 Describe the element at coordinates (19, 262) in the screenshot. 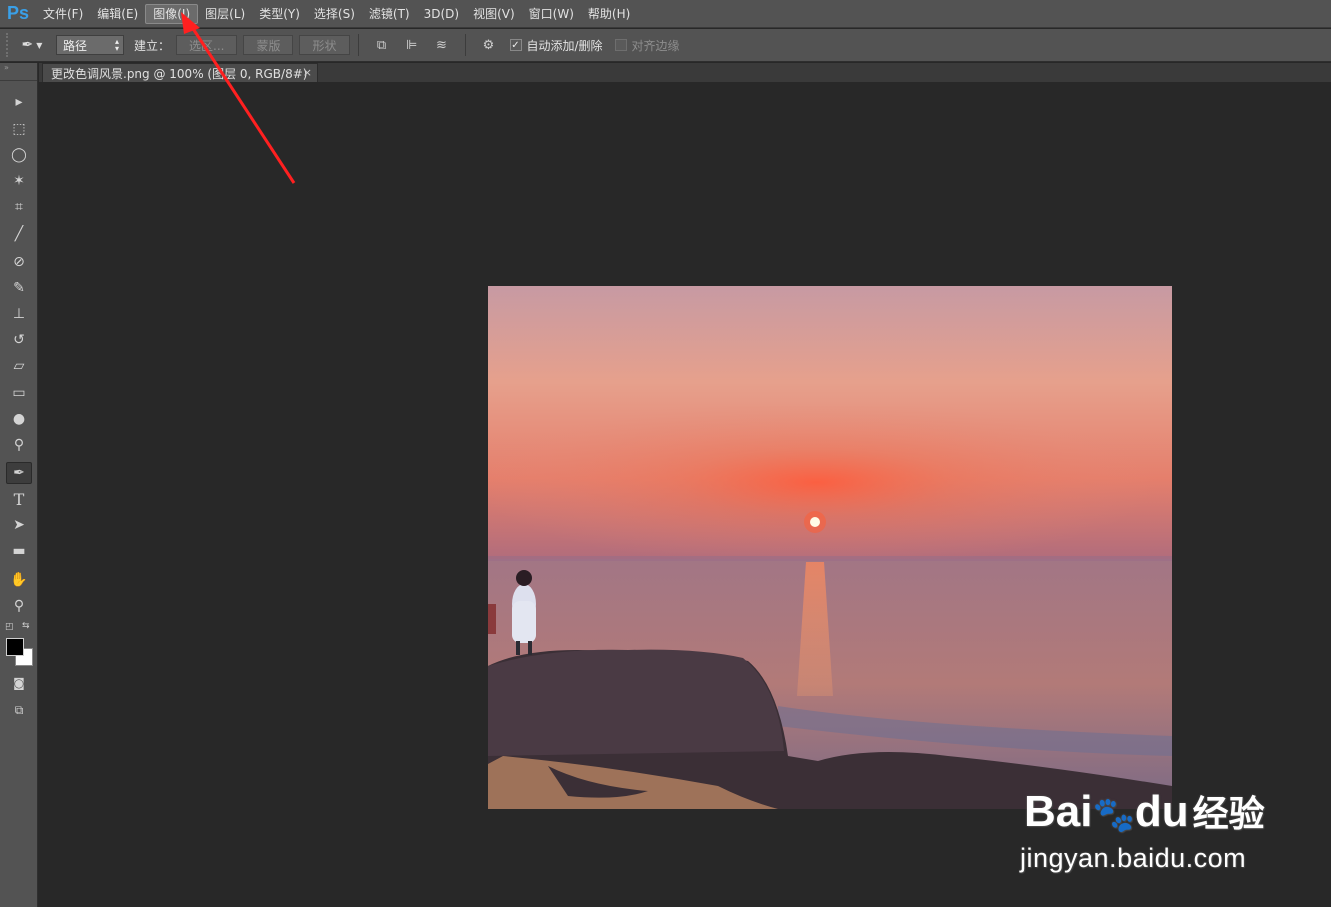

I see `healing-brush-tool-icon: ⊘` at that location.